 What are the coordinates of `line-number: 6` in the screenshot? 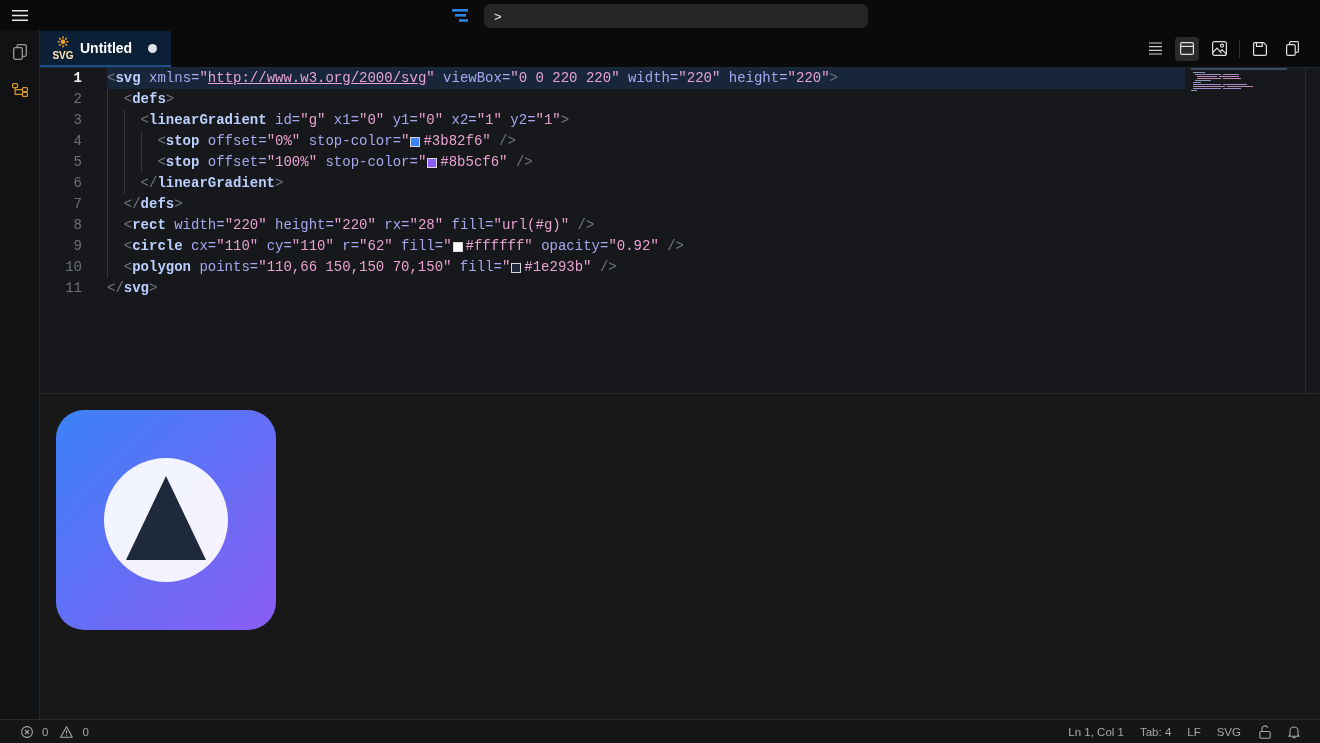 It's located at (77, 183).